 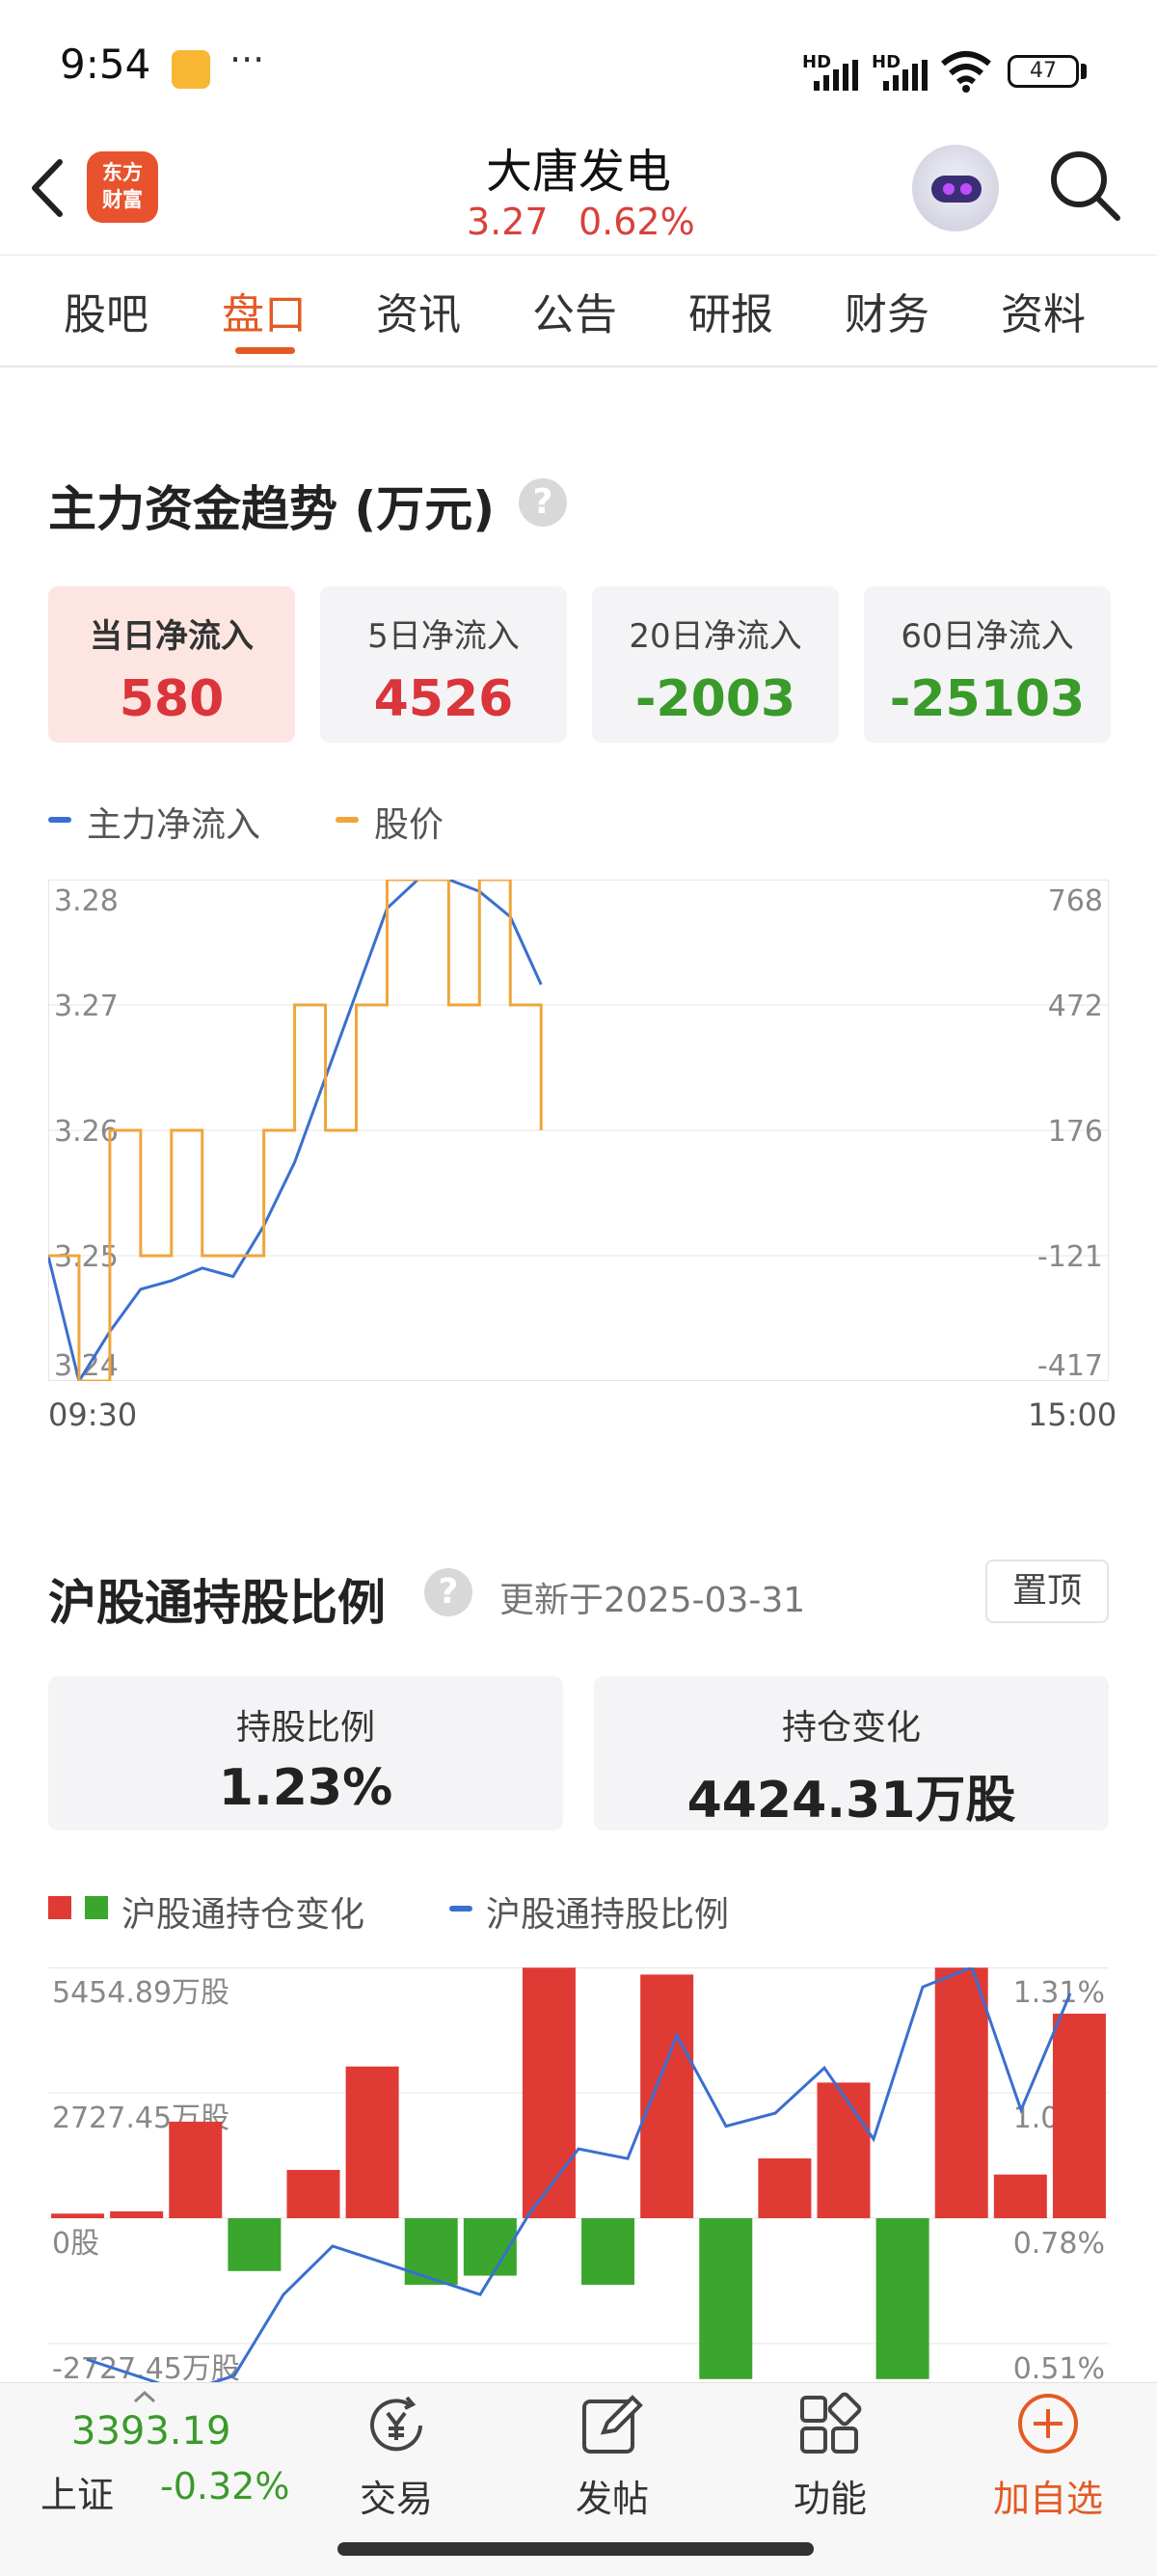 What do you see at coordinates (1084, 185) in the screenshot?
I see `search-icon` at bounding box center [1084, 185].